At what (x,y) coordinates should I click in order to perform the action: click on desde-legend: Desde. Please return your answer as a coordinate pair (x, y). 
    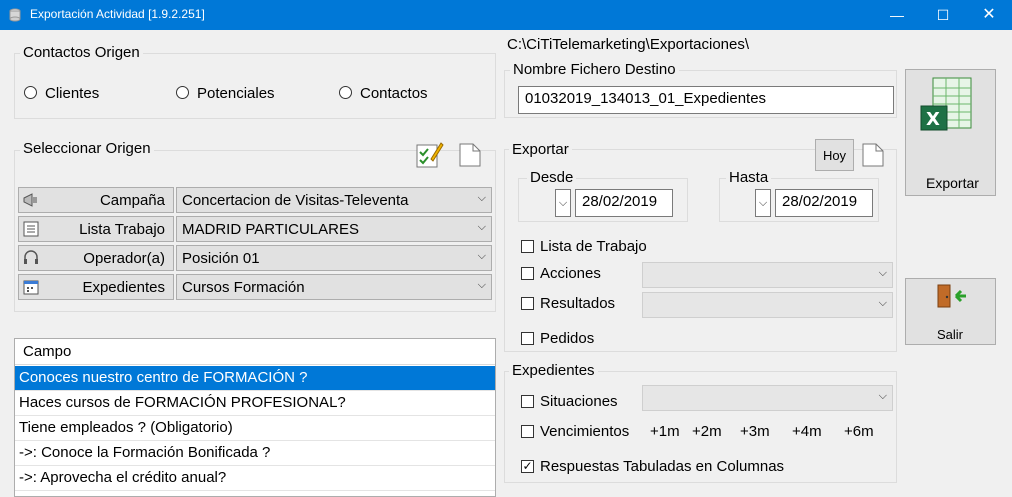
    Looking at the image, I should click on (552, 177).